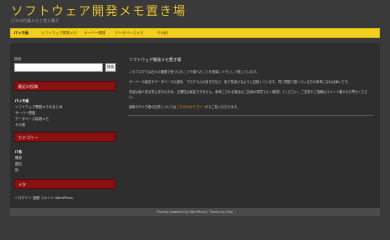  Describe the element at coordinates (38, 106) in the screenshot. I see `recent-post-link: ソフトウェア開発メモのまとめ` at that location.